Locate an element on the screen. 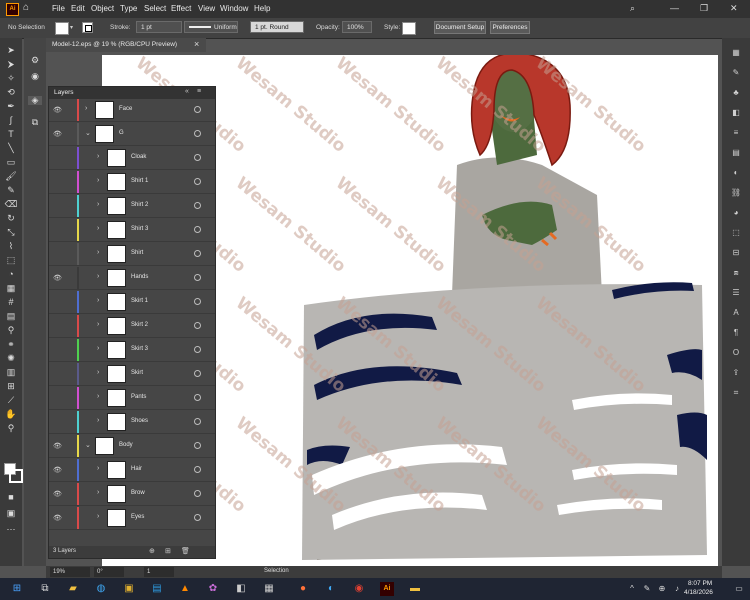  artboard-navigation: 1 is located at coordinates (159, 572).